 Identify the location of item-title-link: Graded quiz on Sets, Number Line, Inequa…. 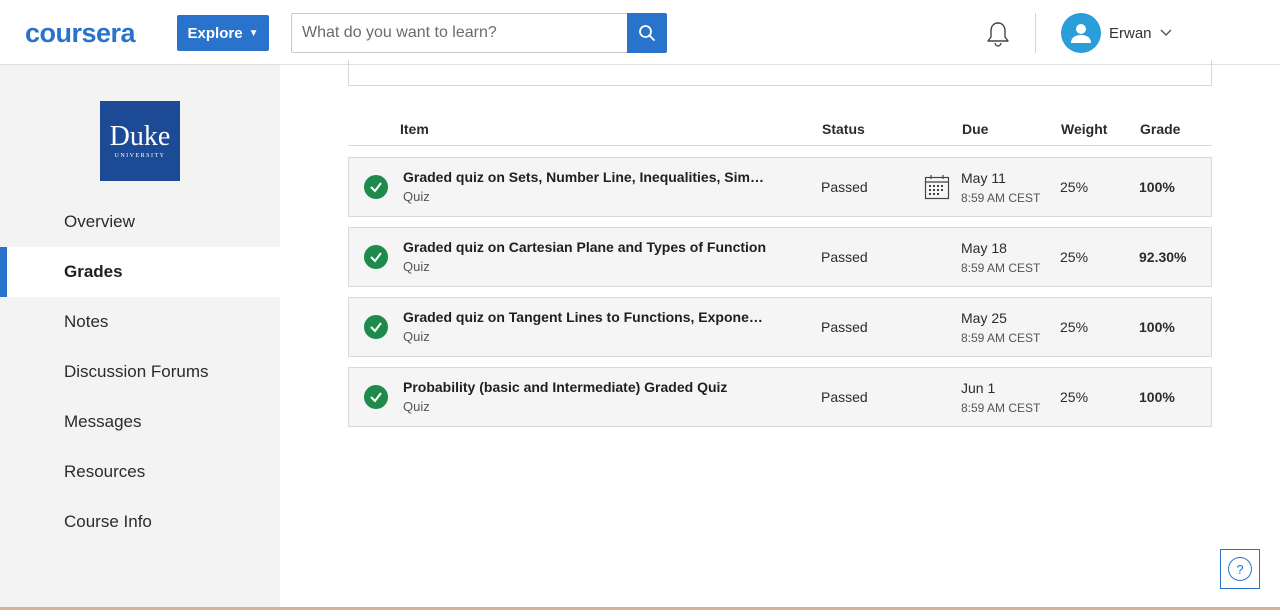
(587, 177).